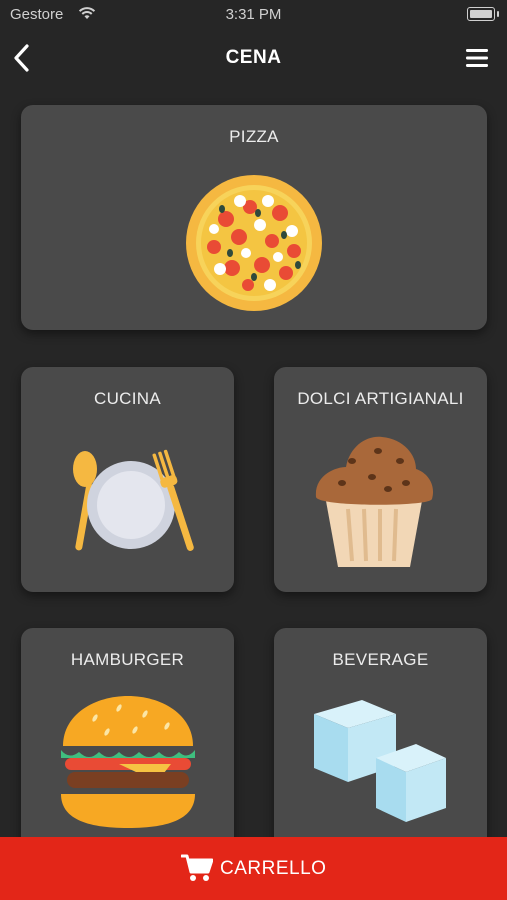 The width and height of the screenshot is (507, 900). I want to click on page-title: CENA, so click(253, 57).